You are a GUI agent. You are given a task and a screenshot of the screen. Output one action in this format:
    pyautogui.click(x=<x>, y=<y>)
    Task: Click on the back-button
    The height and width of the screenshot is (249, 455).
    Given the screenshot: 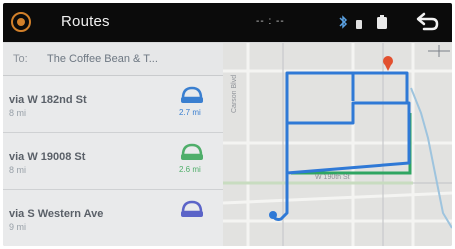 What is the action you would take?
    pyautogui.click(x=427, y=22)
    